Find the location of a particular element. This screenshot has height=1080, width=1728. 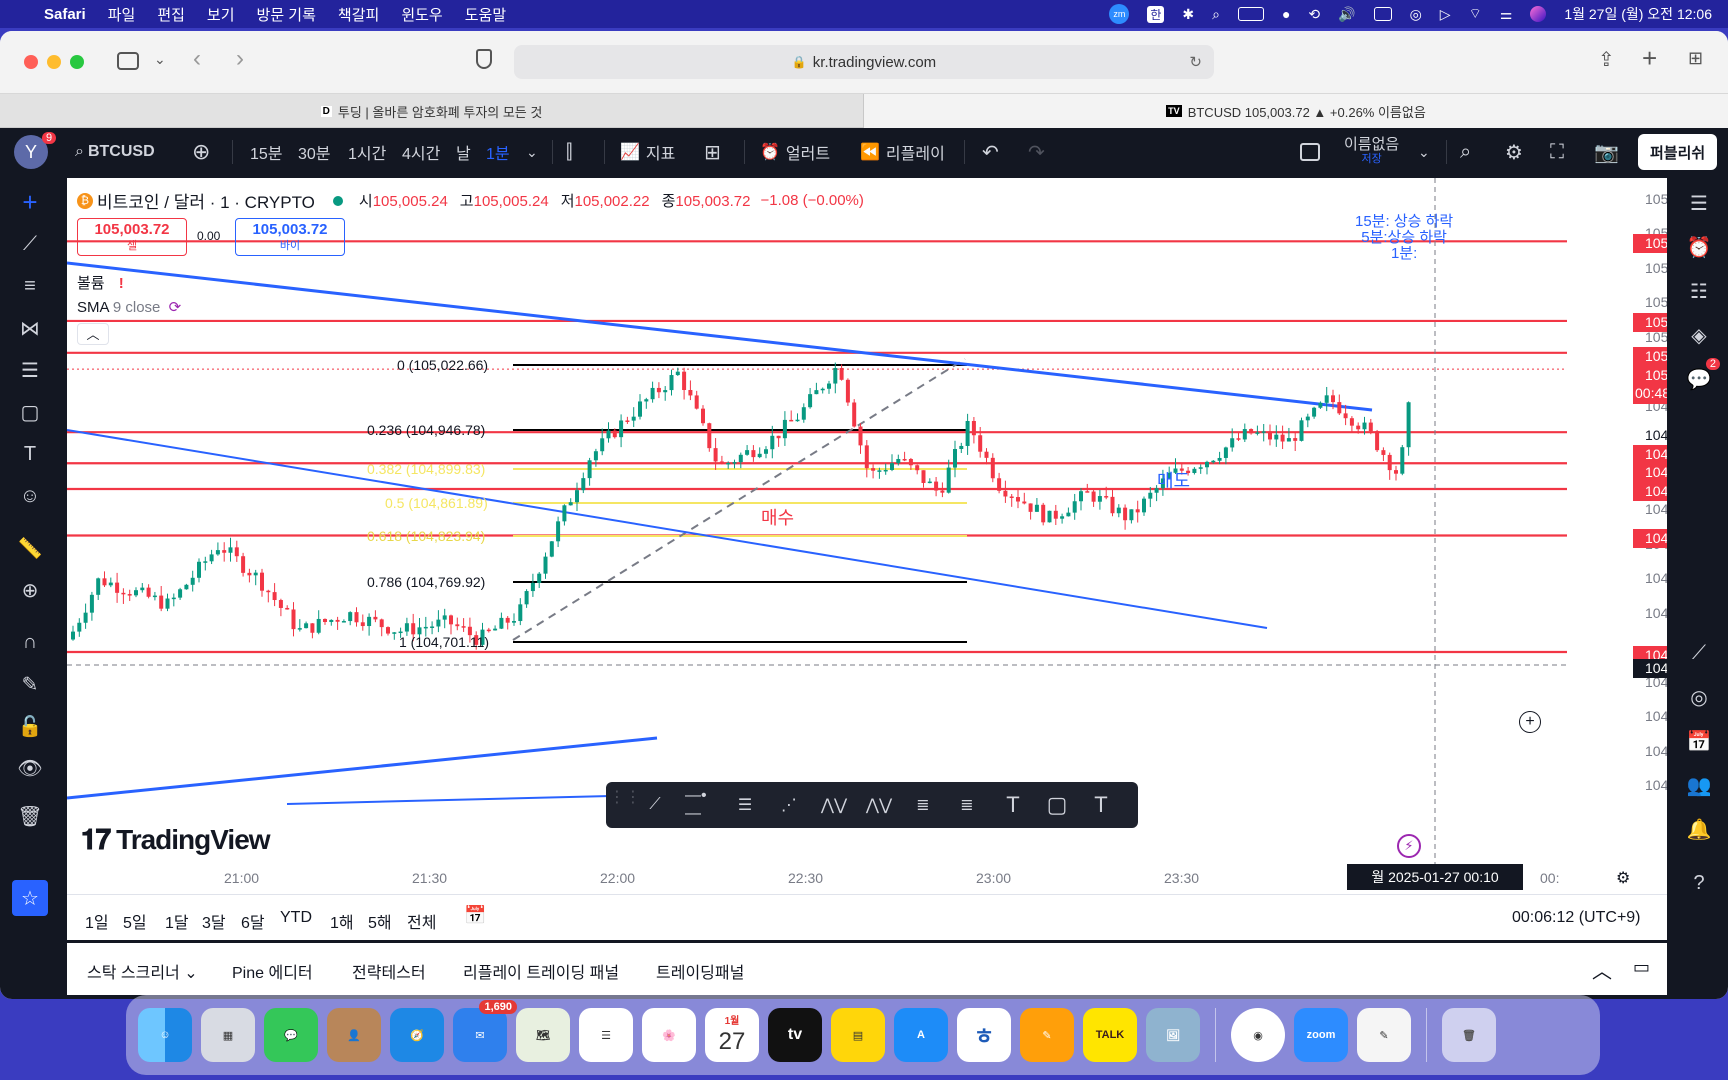

chrome-icon: ◉ is located at coordinates (1258, 1035).